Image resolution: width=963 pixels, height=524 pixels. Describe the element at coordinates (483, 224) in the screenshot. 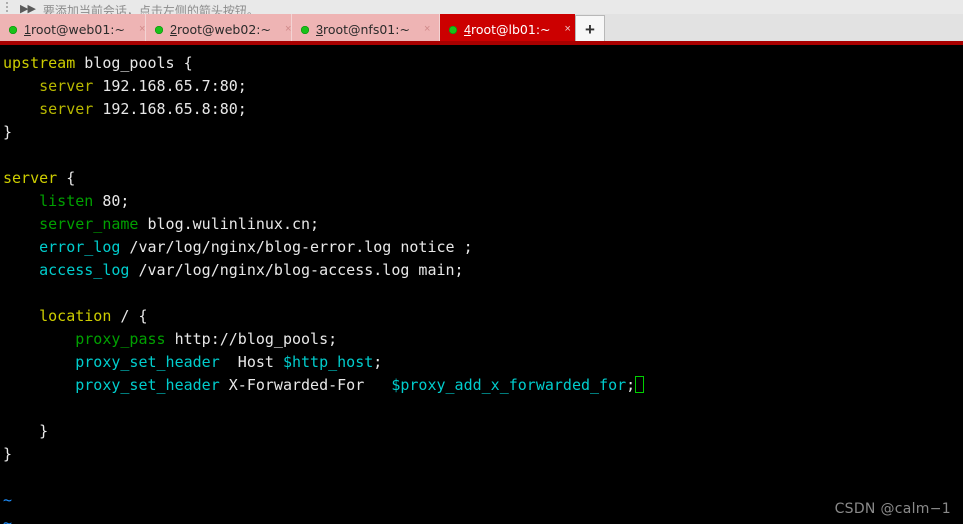

I see `terminal-line: server_name blog.wulinlinux.cn;` at that location.